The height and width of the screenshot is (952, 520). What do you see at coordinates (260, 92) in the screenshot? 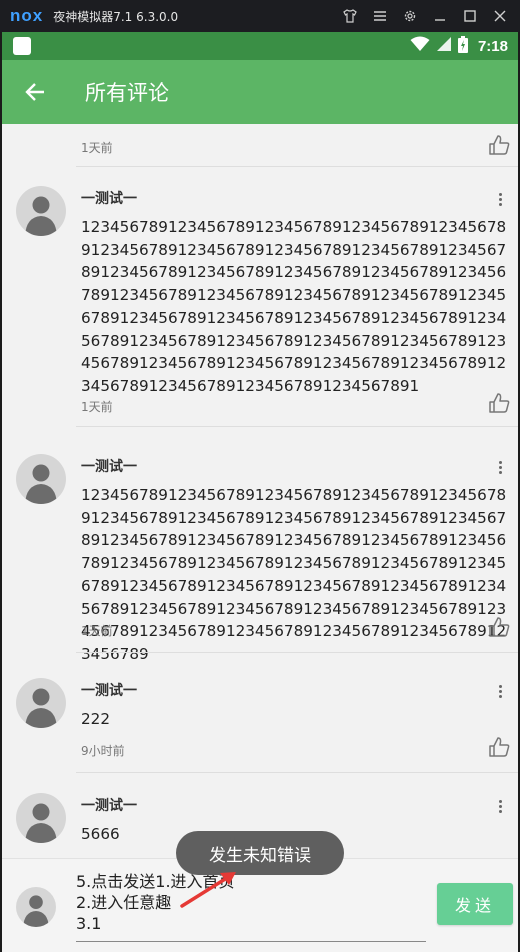
I see `app-toolbar: 所有评论` at bounding box center [260, 92].